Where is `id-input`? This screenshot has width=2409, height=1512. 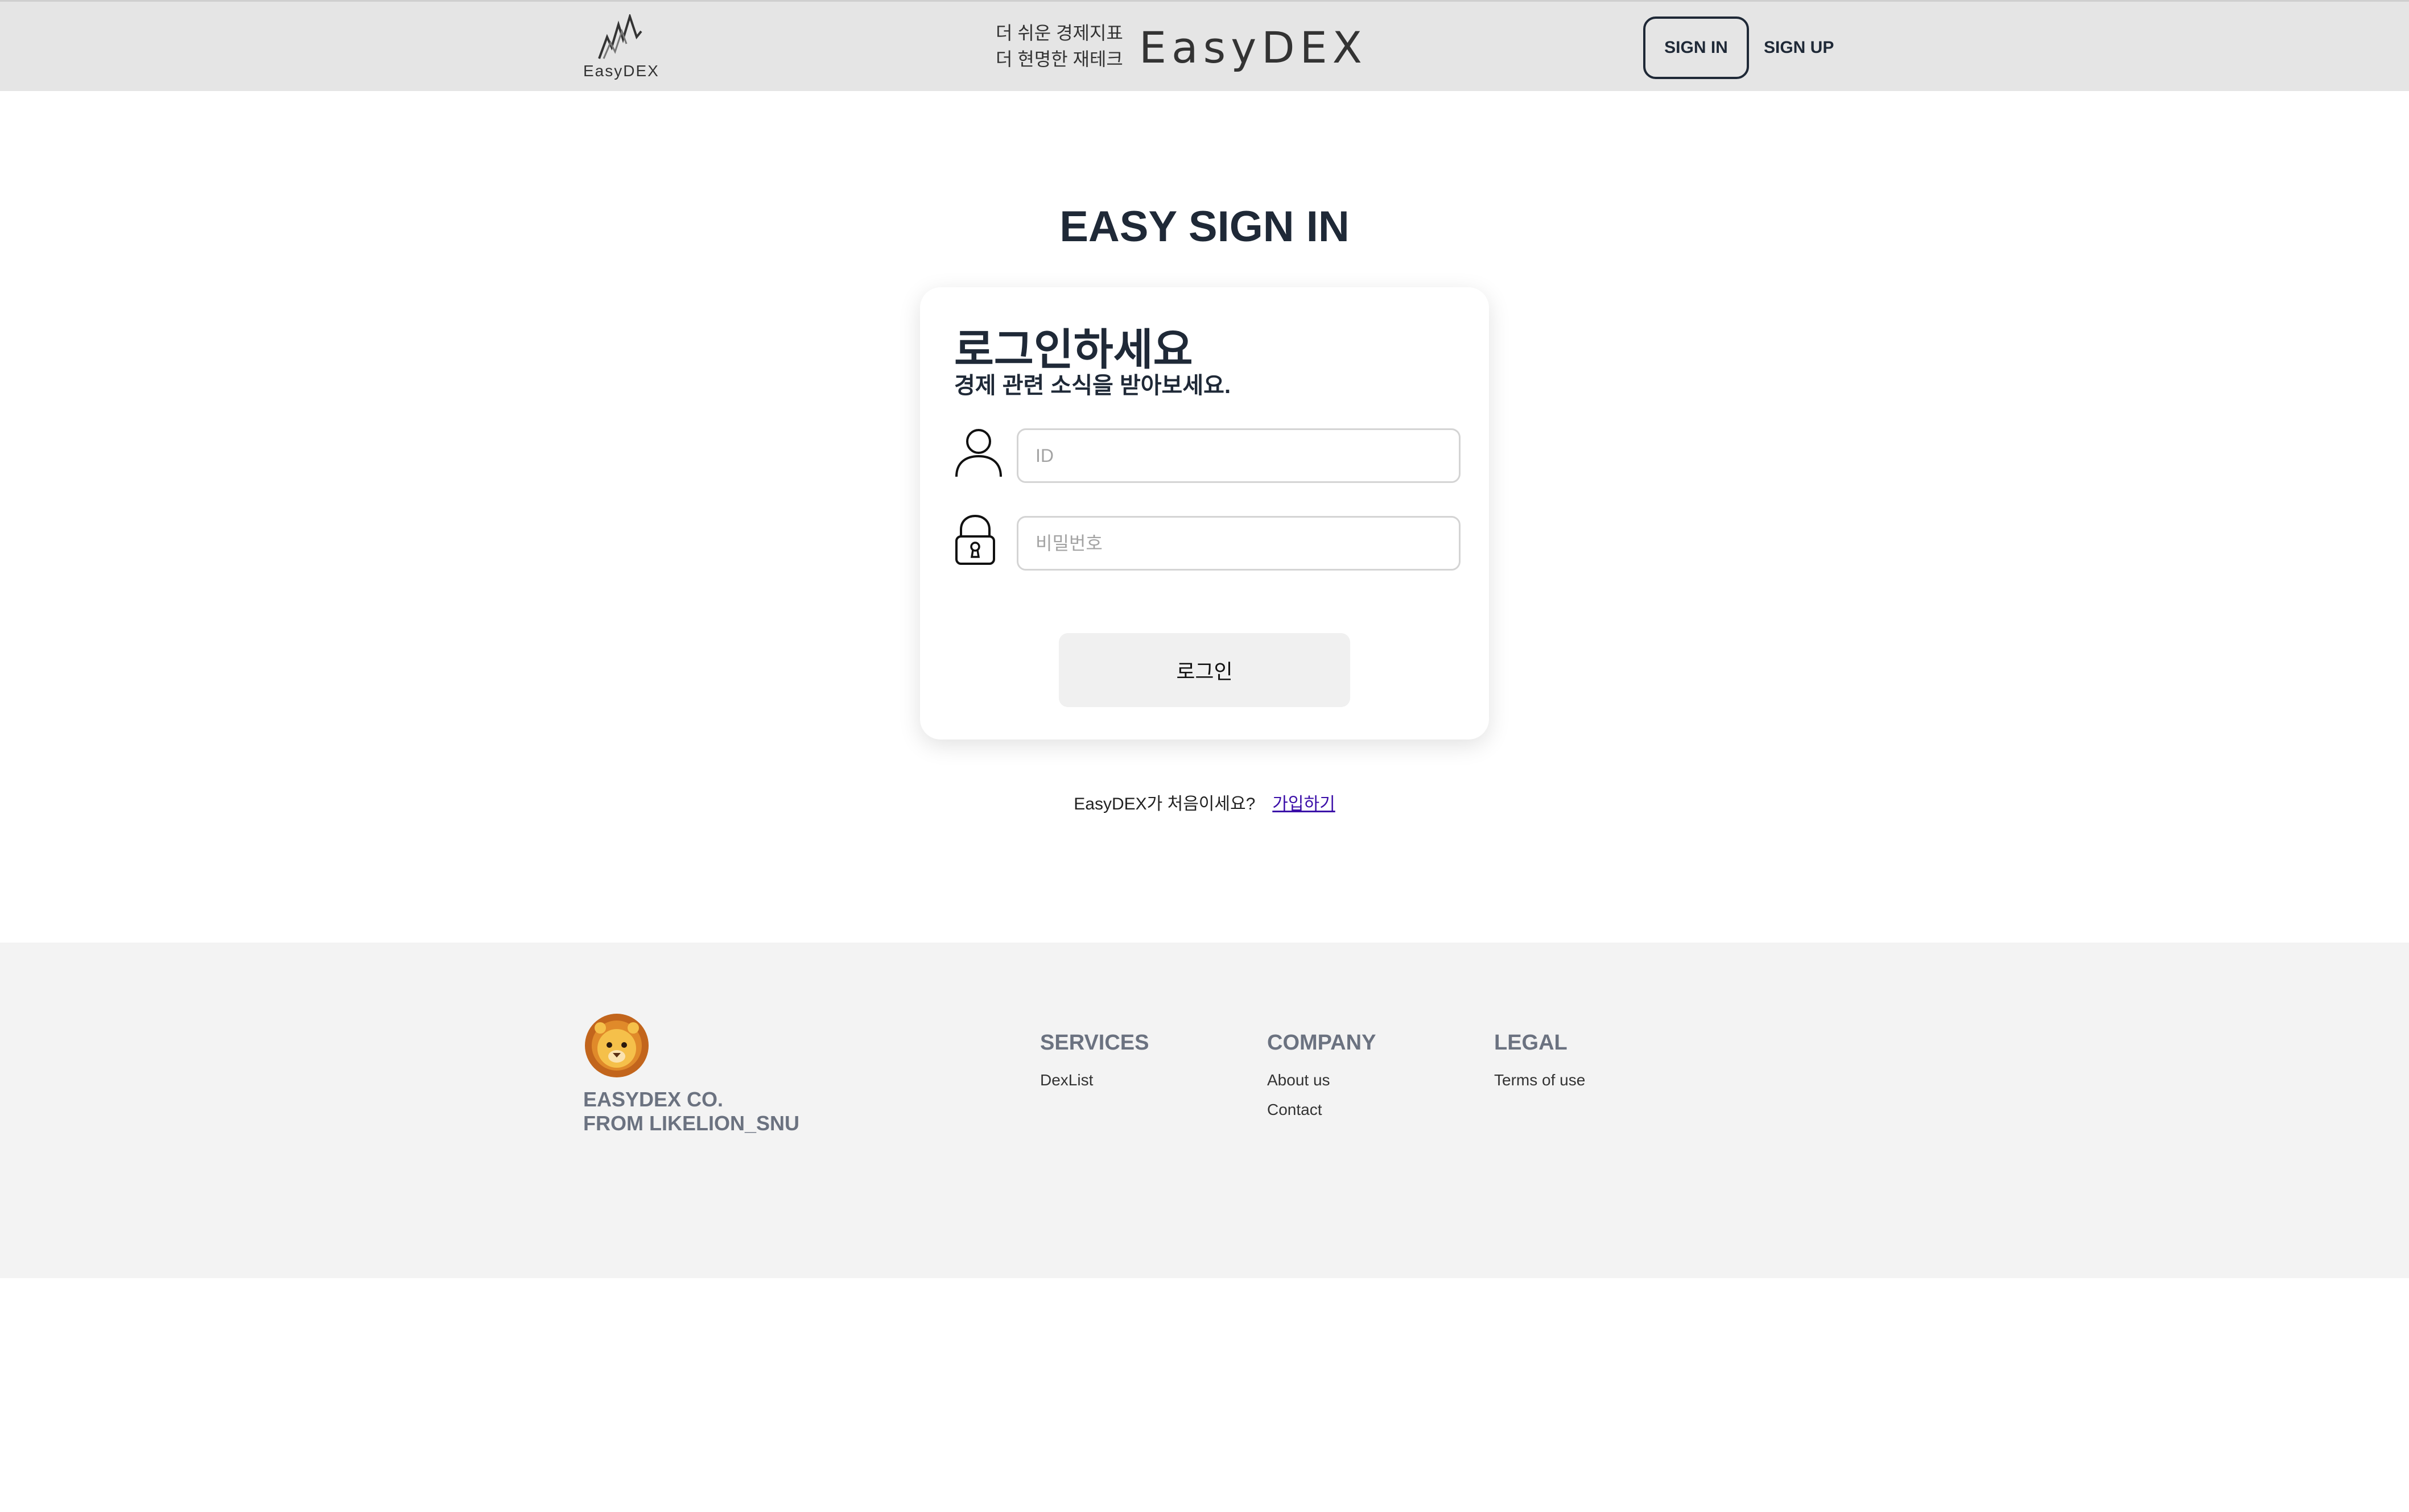 id-input is located at coordinates (1239, 455).